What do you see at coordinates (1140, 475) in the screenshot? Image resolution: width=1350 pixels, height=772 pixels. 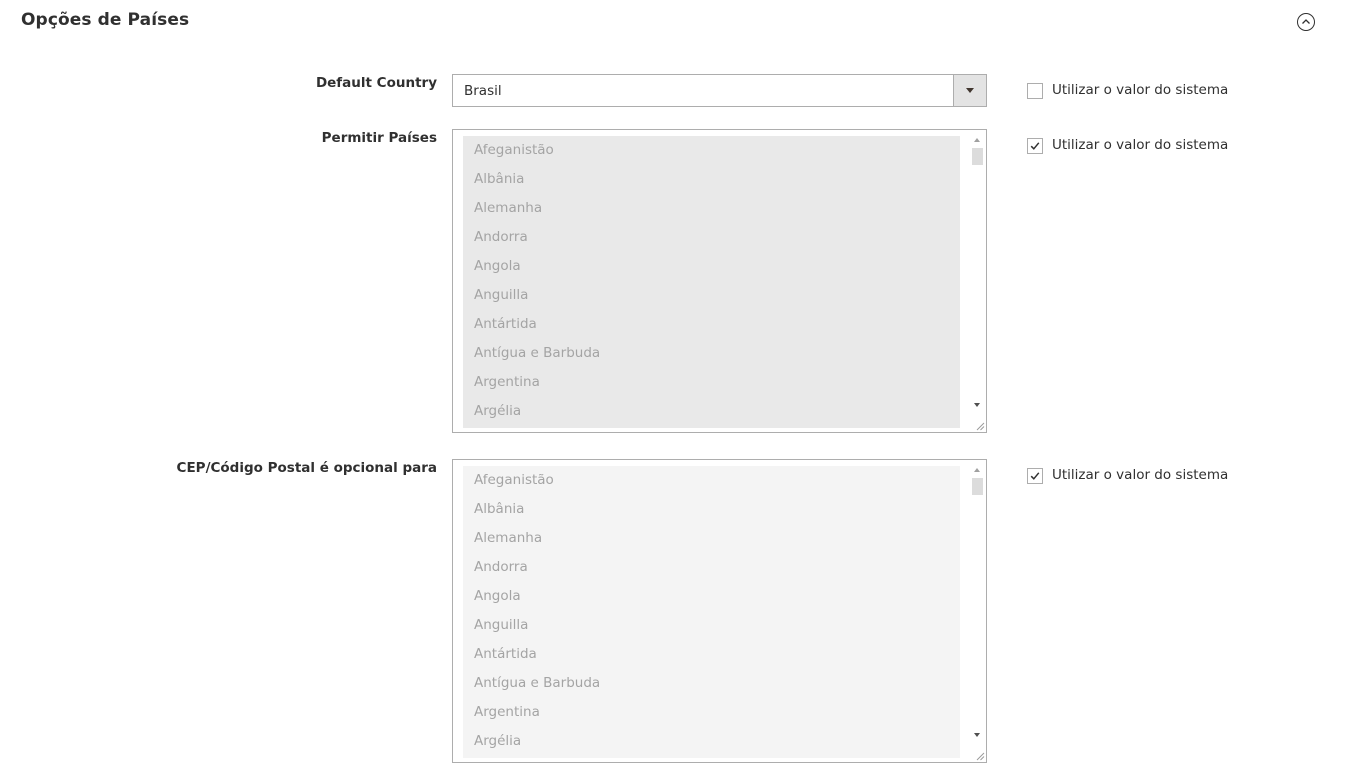 I see `zip-optional-use-system-label: Utilizar o valor do sistema` at bounding box center [1140, 475].